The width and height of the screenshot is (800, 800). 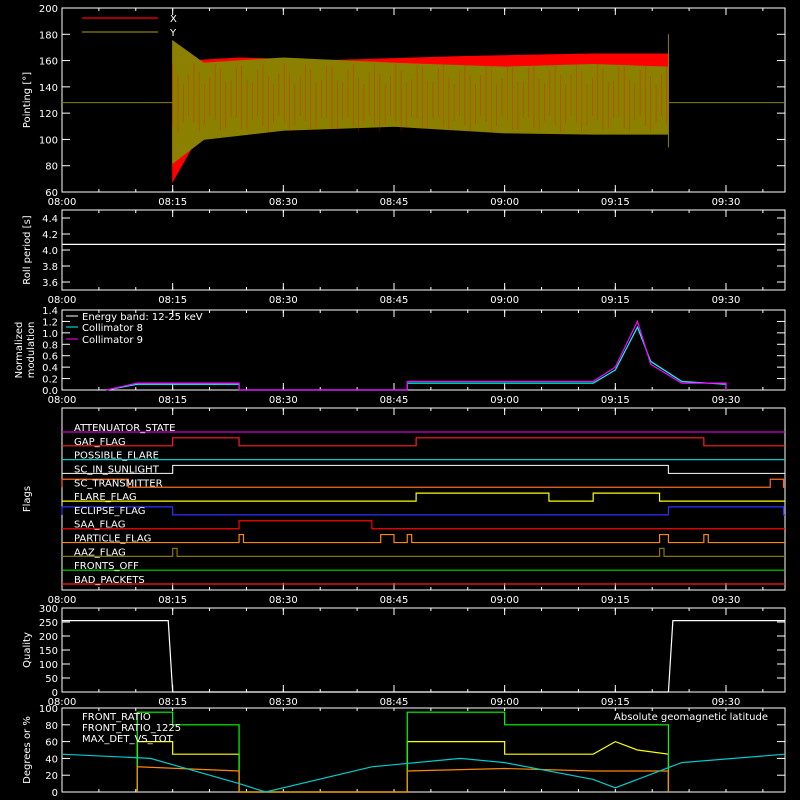 I want to click on y-tick-label: 0.4, so click(x=50, y=368).